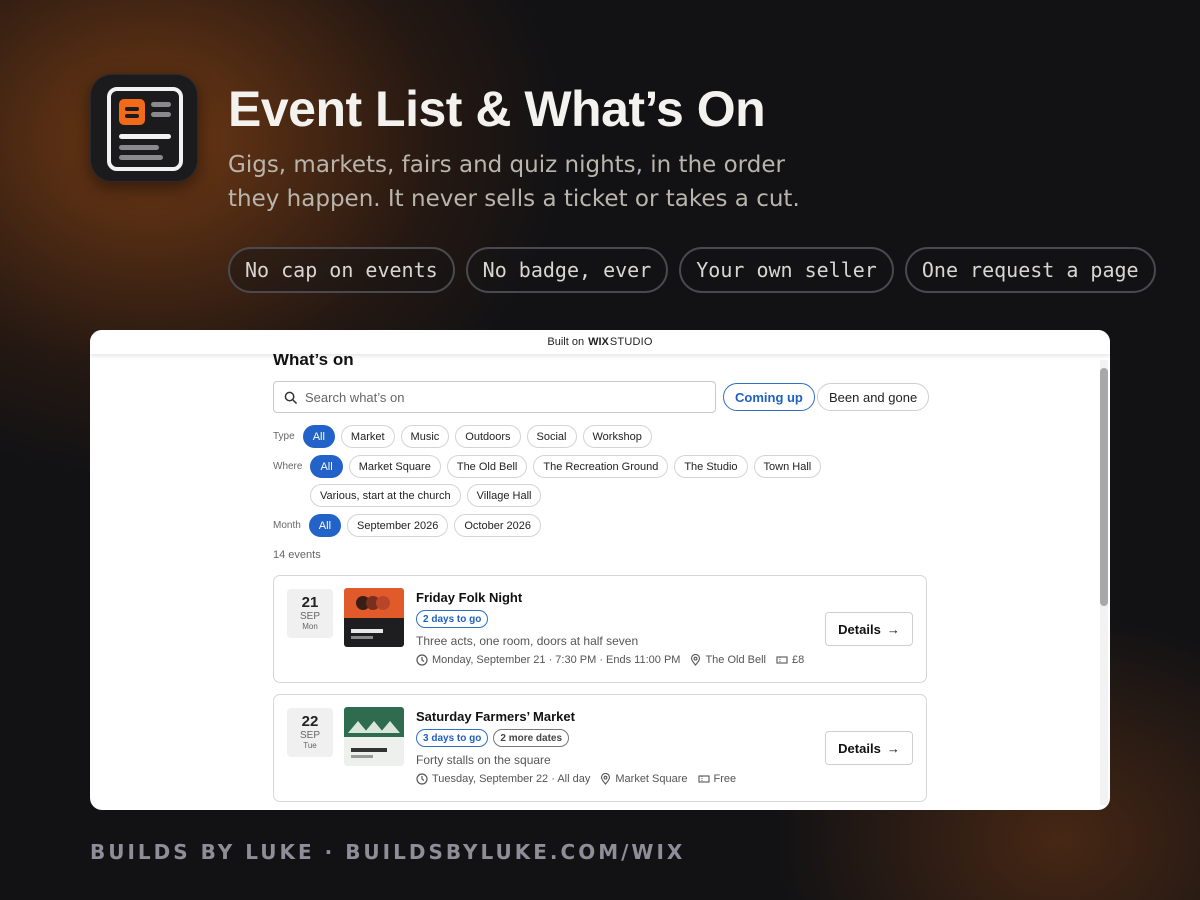 Image resolution: width=1200 pixels, height=900 pixels. What do you see at coordinates (504, 495) in the screenshot?
I see `where-chip-village-hall: Village Hall` at bounding box center [504, 495].